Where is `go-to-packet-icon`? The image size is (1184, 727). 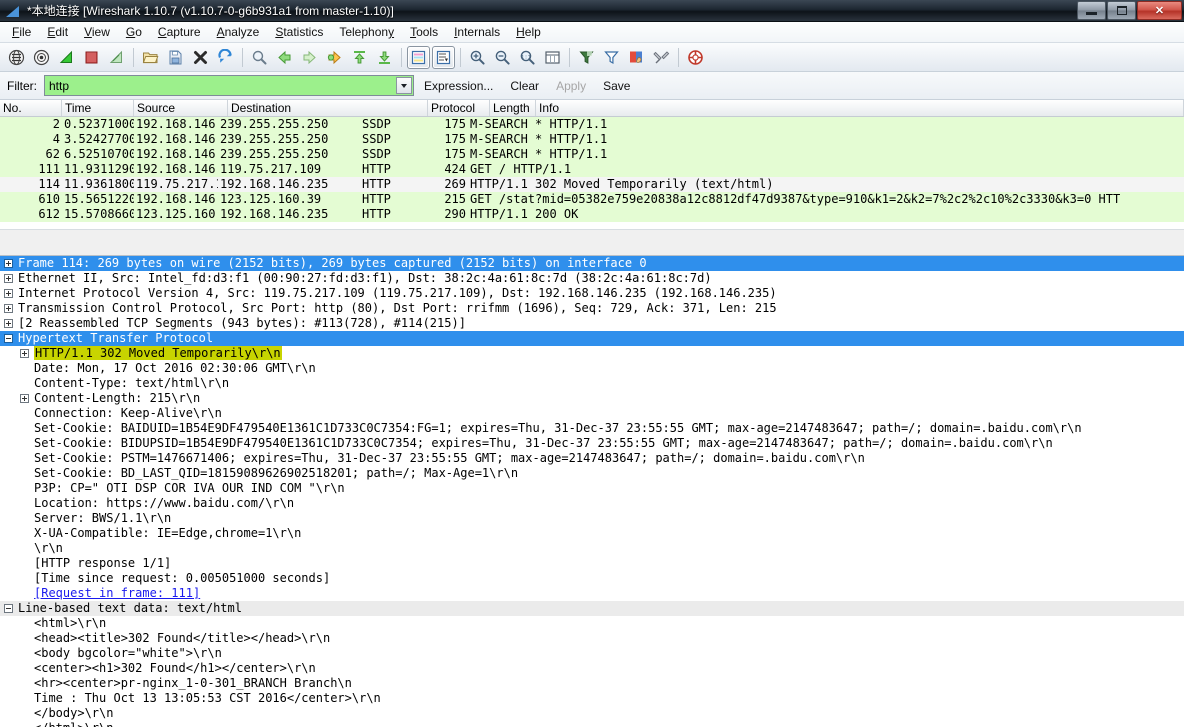
go-to-packet-icon is located at coordinates (334, 57).